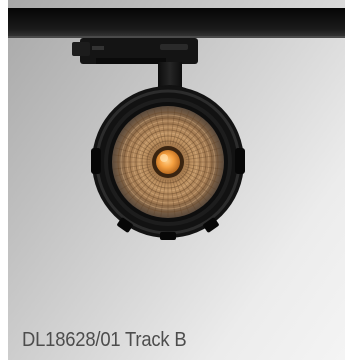 This screenshot has width=345, height=360. I want to click on product-caption: DL18628/01 Track B, so click(104, 340).